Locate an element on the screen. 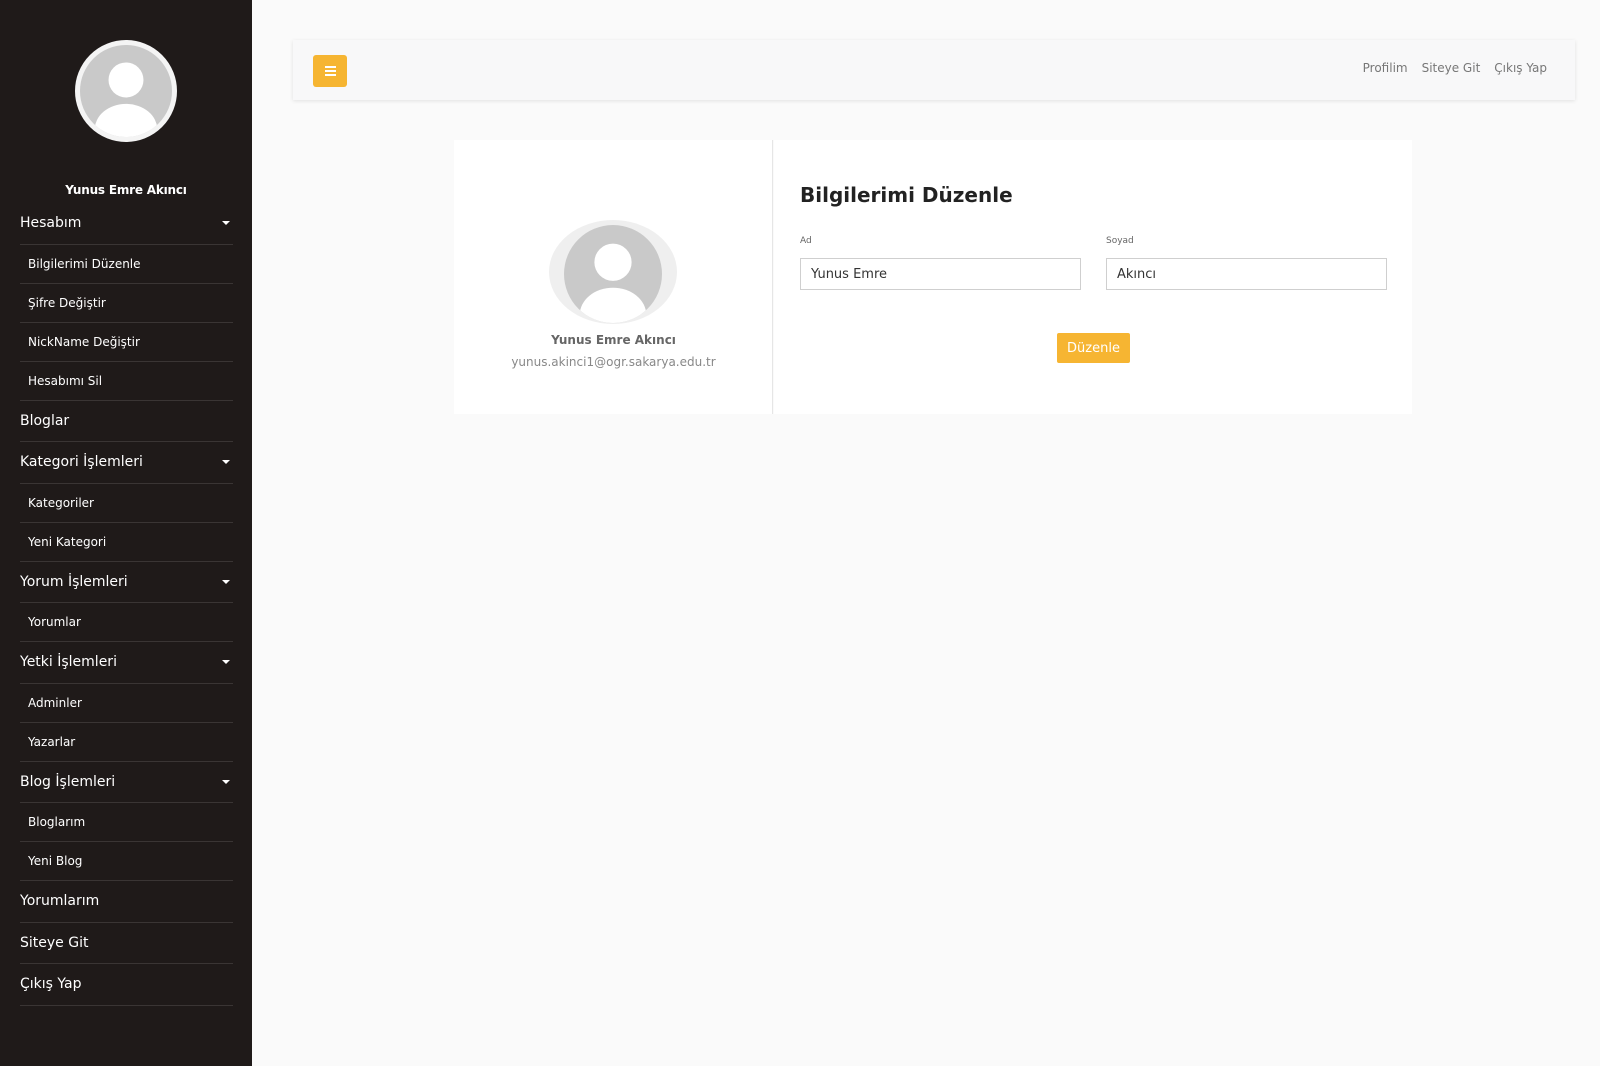  first-name-field is located at coordinates (940, 274).